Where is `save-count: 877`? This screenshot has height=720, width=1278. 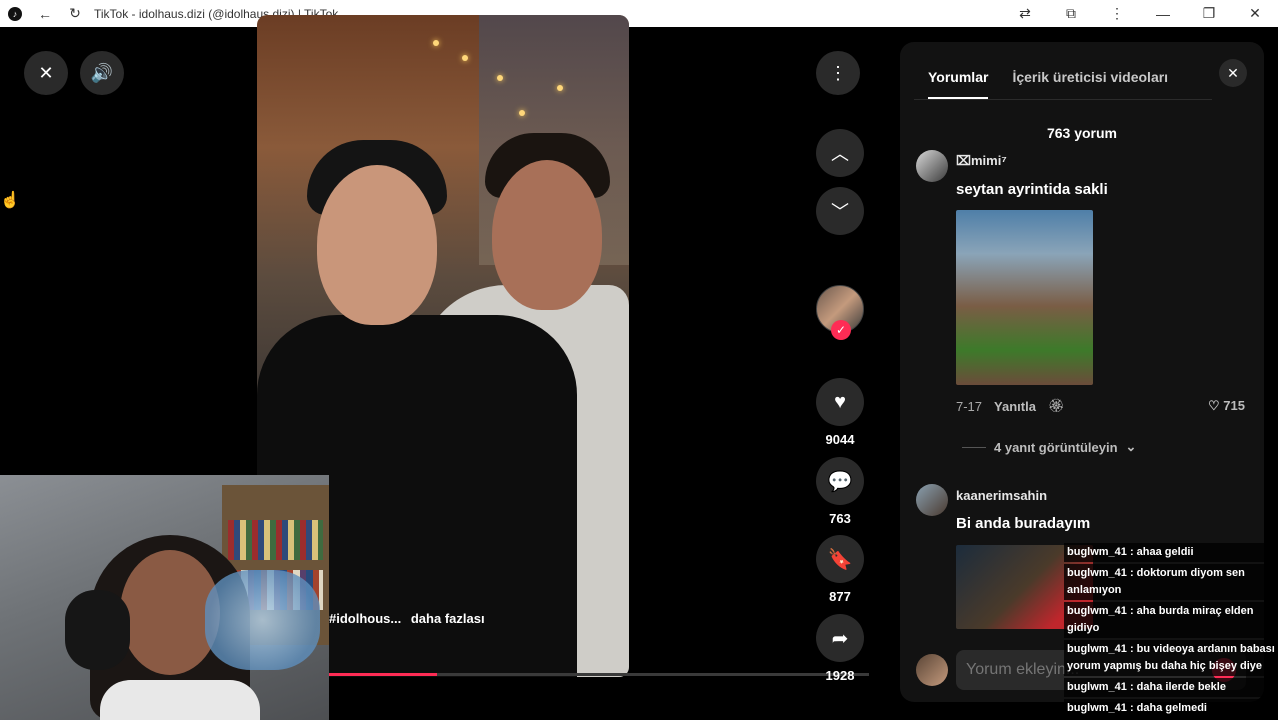
save-count: 877 is located at coordinates (840, 596).